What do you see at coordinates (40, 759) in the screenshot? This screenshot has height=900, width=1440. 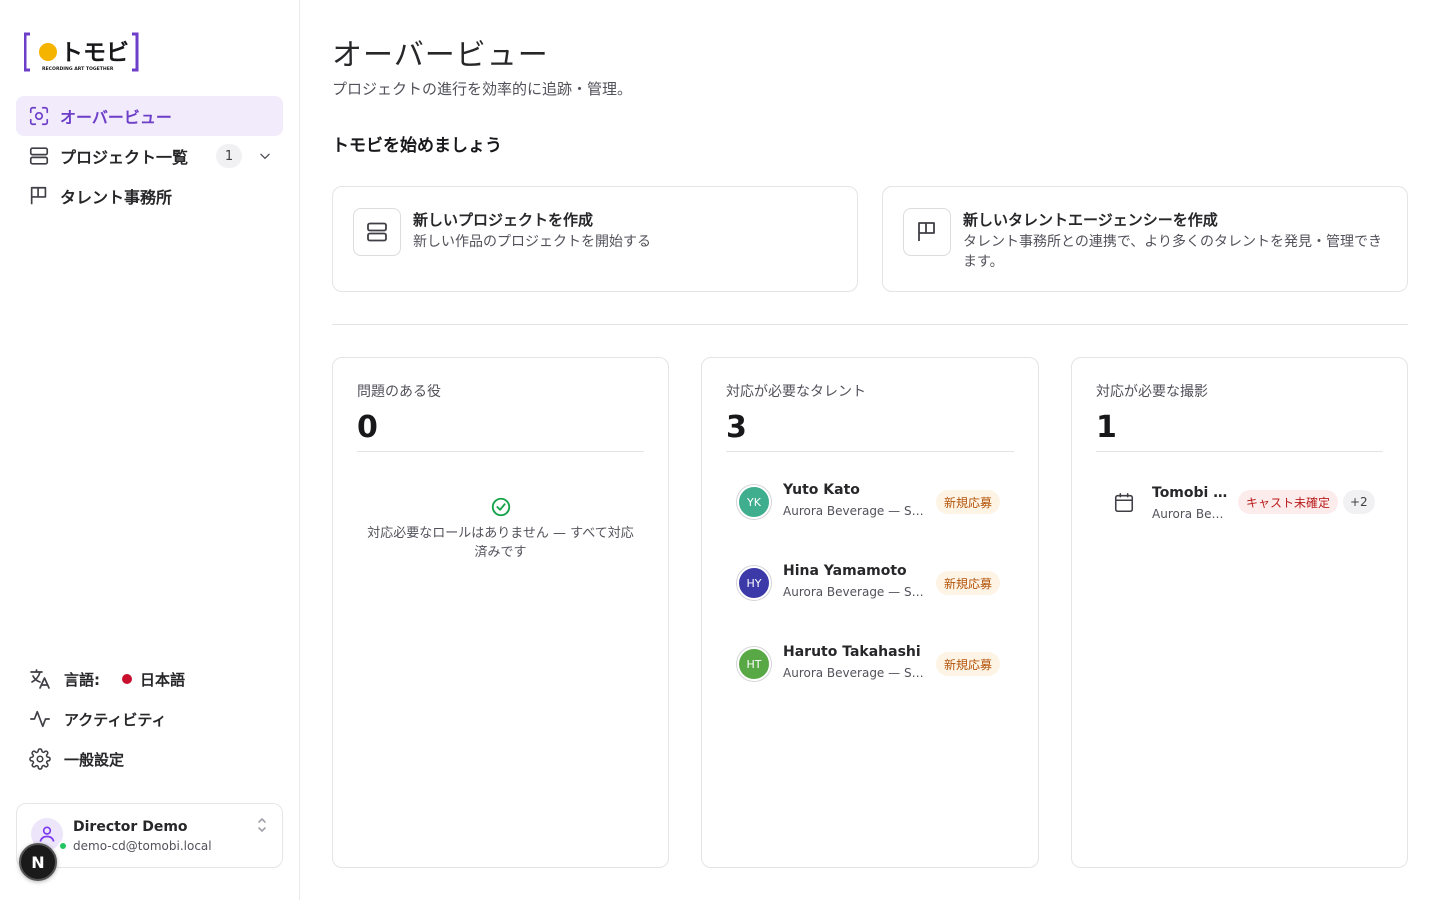 I see `gear-icon` at bounding box center [40, 759].